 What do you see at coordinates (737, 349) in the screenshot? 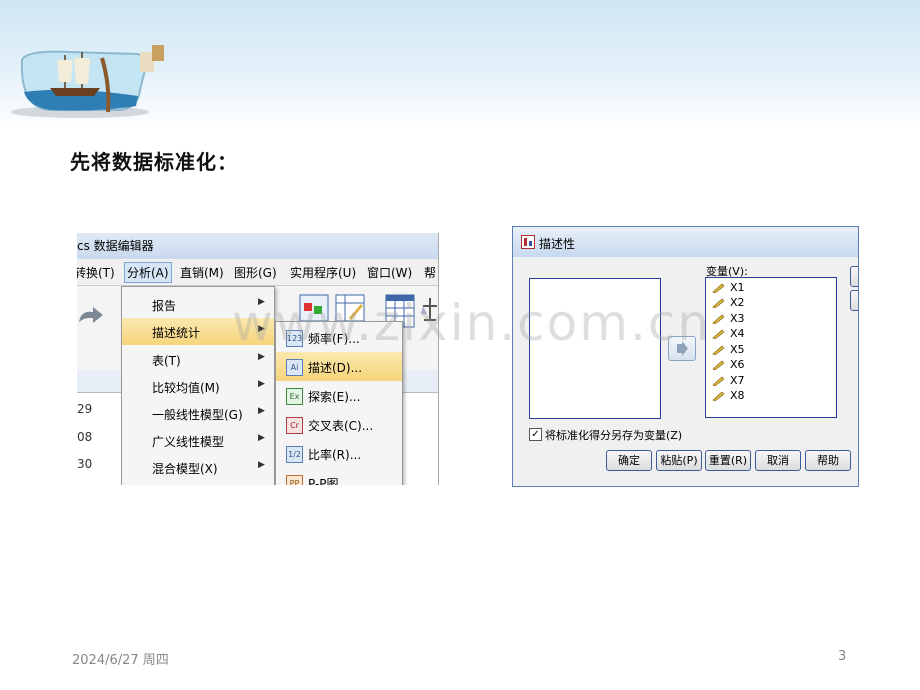
I see `variable-name: X5` at bounding box center [737, 349].